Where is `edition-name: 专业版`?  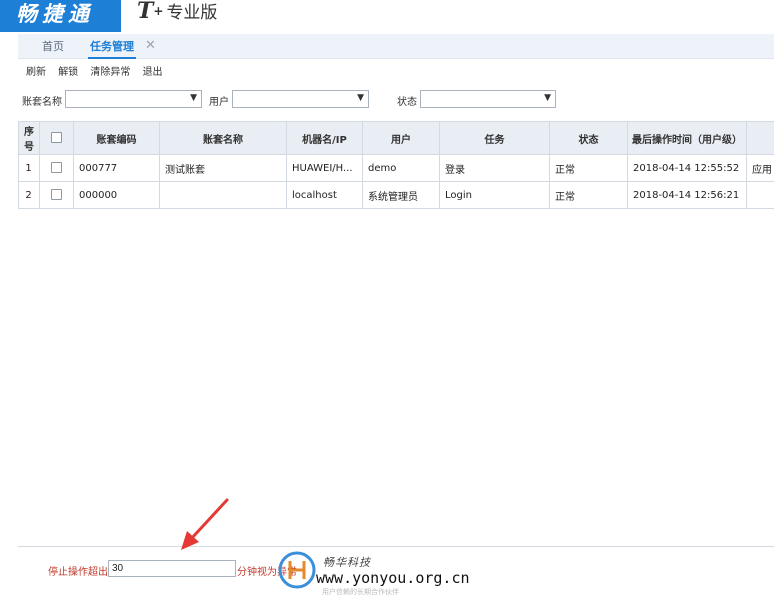
edition-name: 专业版 is located at coordinates (192, 13).